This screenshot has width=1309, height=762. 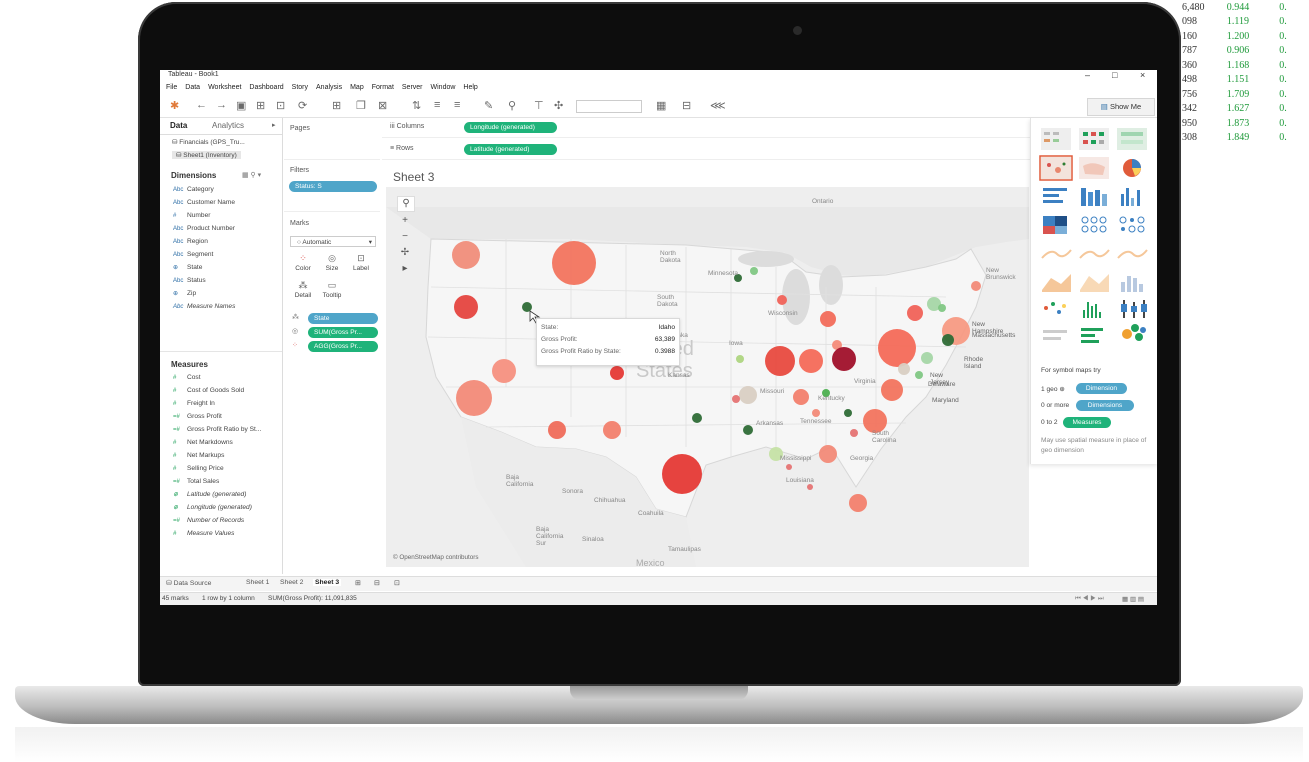 I want to click on share-icon: ⋘, so click(x=718, y=105).